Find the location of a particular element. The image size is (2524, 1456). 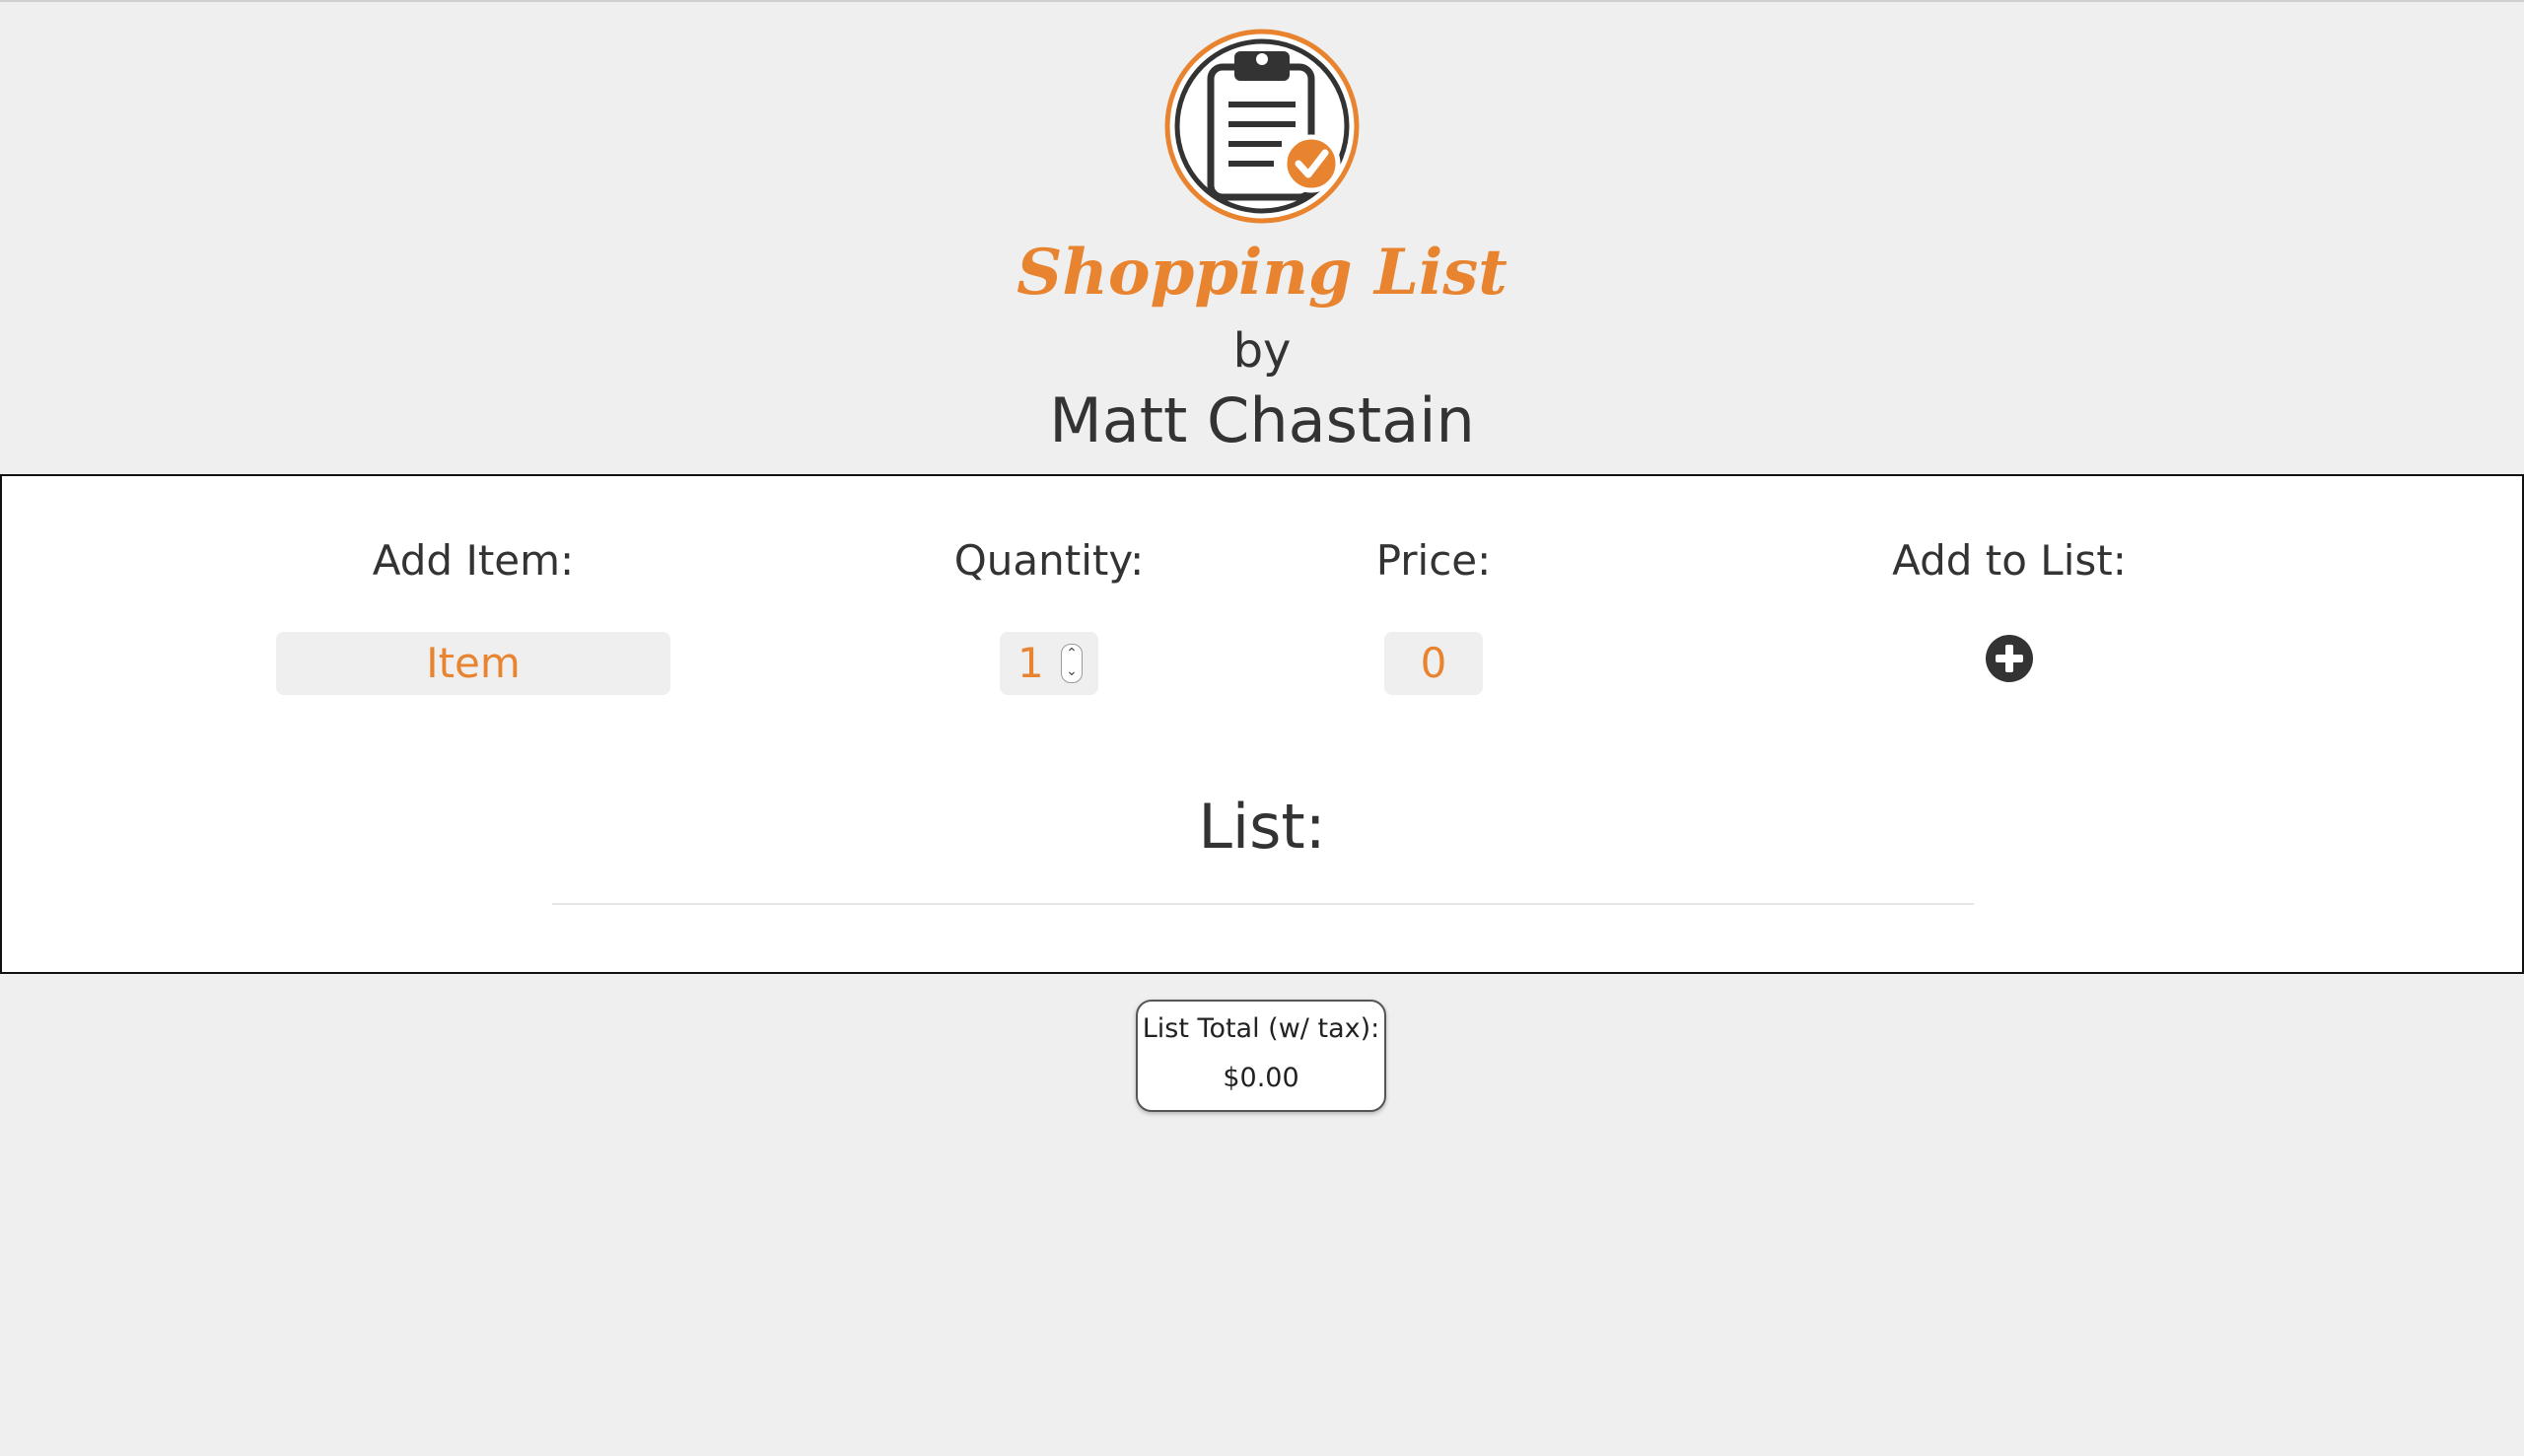

list-total-value: $0.00 is located at coordinates (1261, 1078).